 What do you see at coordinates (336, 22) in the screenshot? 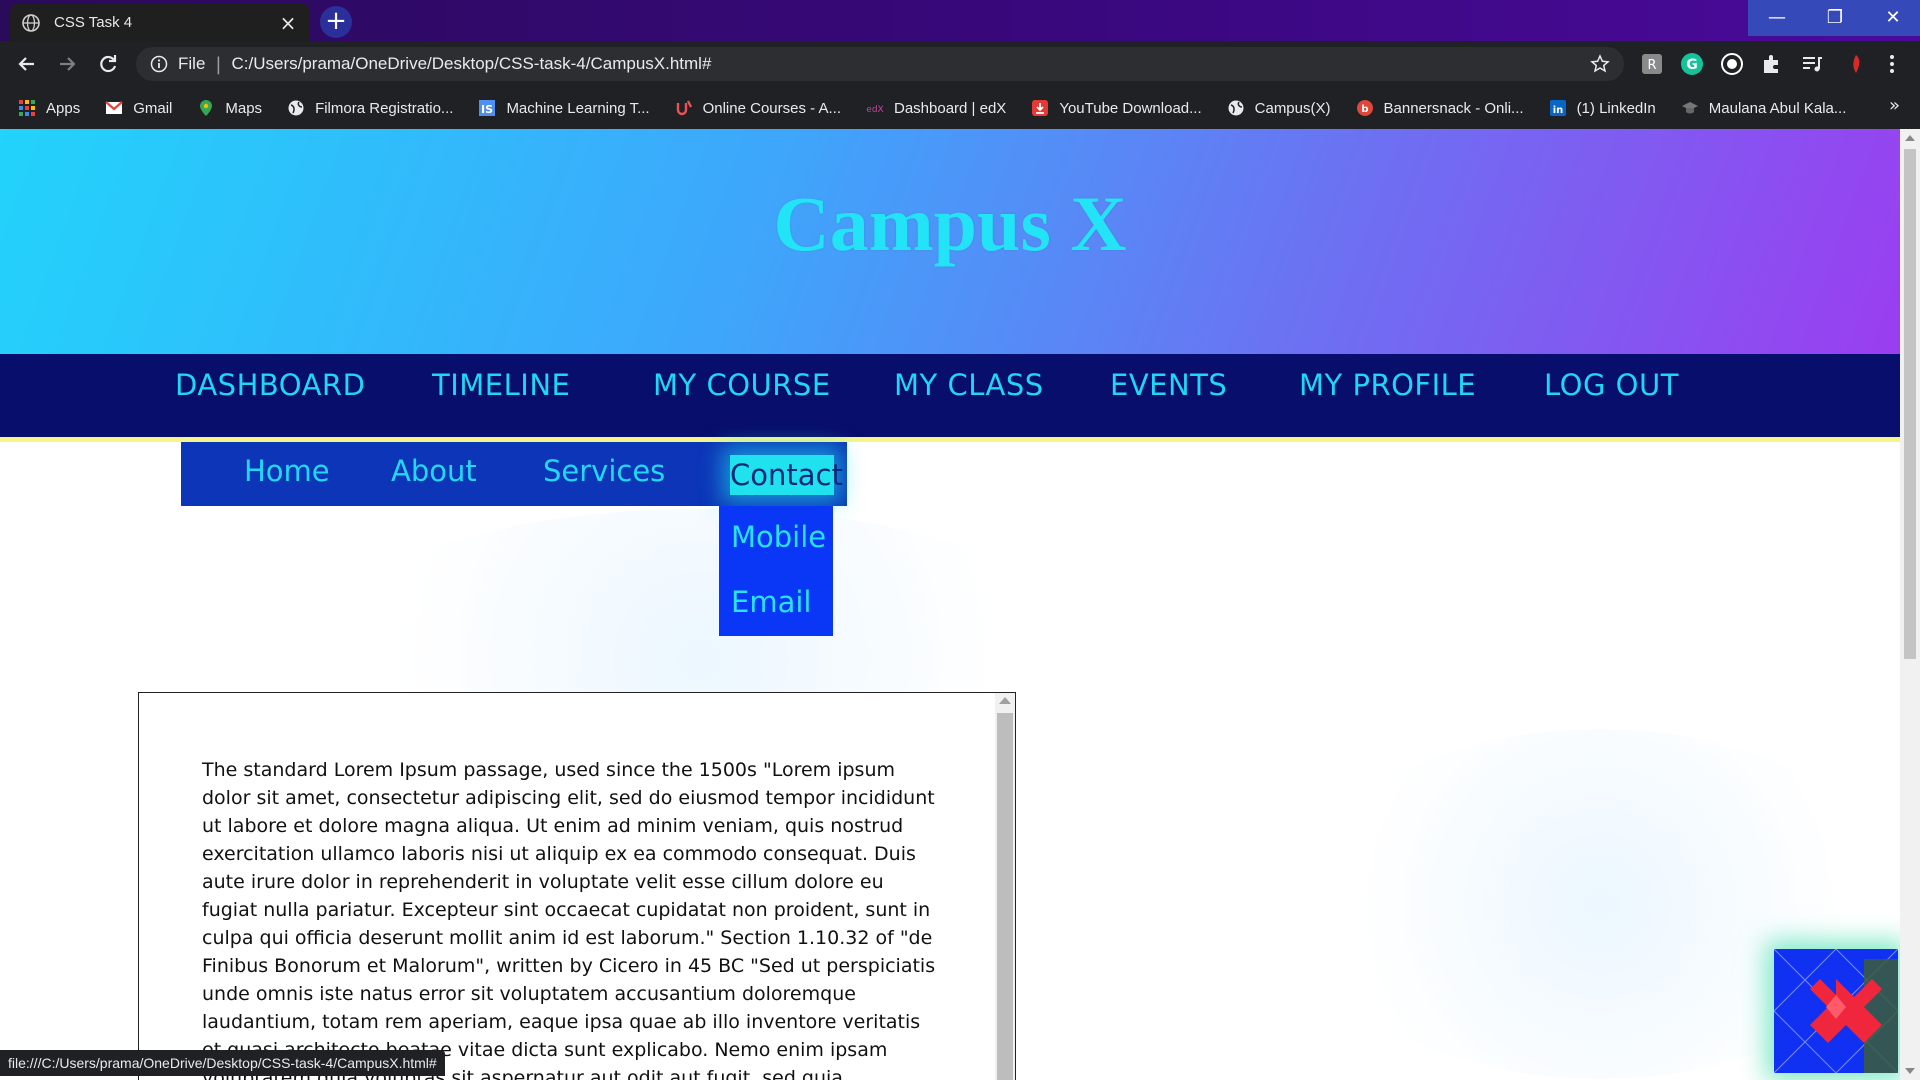
I see `new-tab-button: +` at bounding box center [336, 22].